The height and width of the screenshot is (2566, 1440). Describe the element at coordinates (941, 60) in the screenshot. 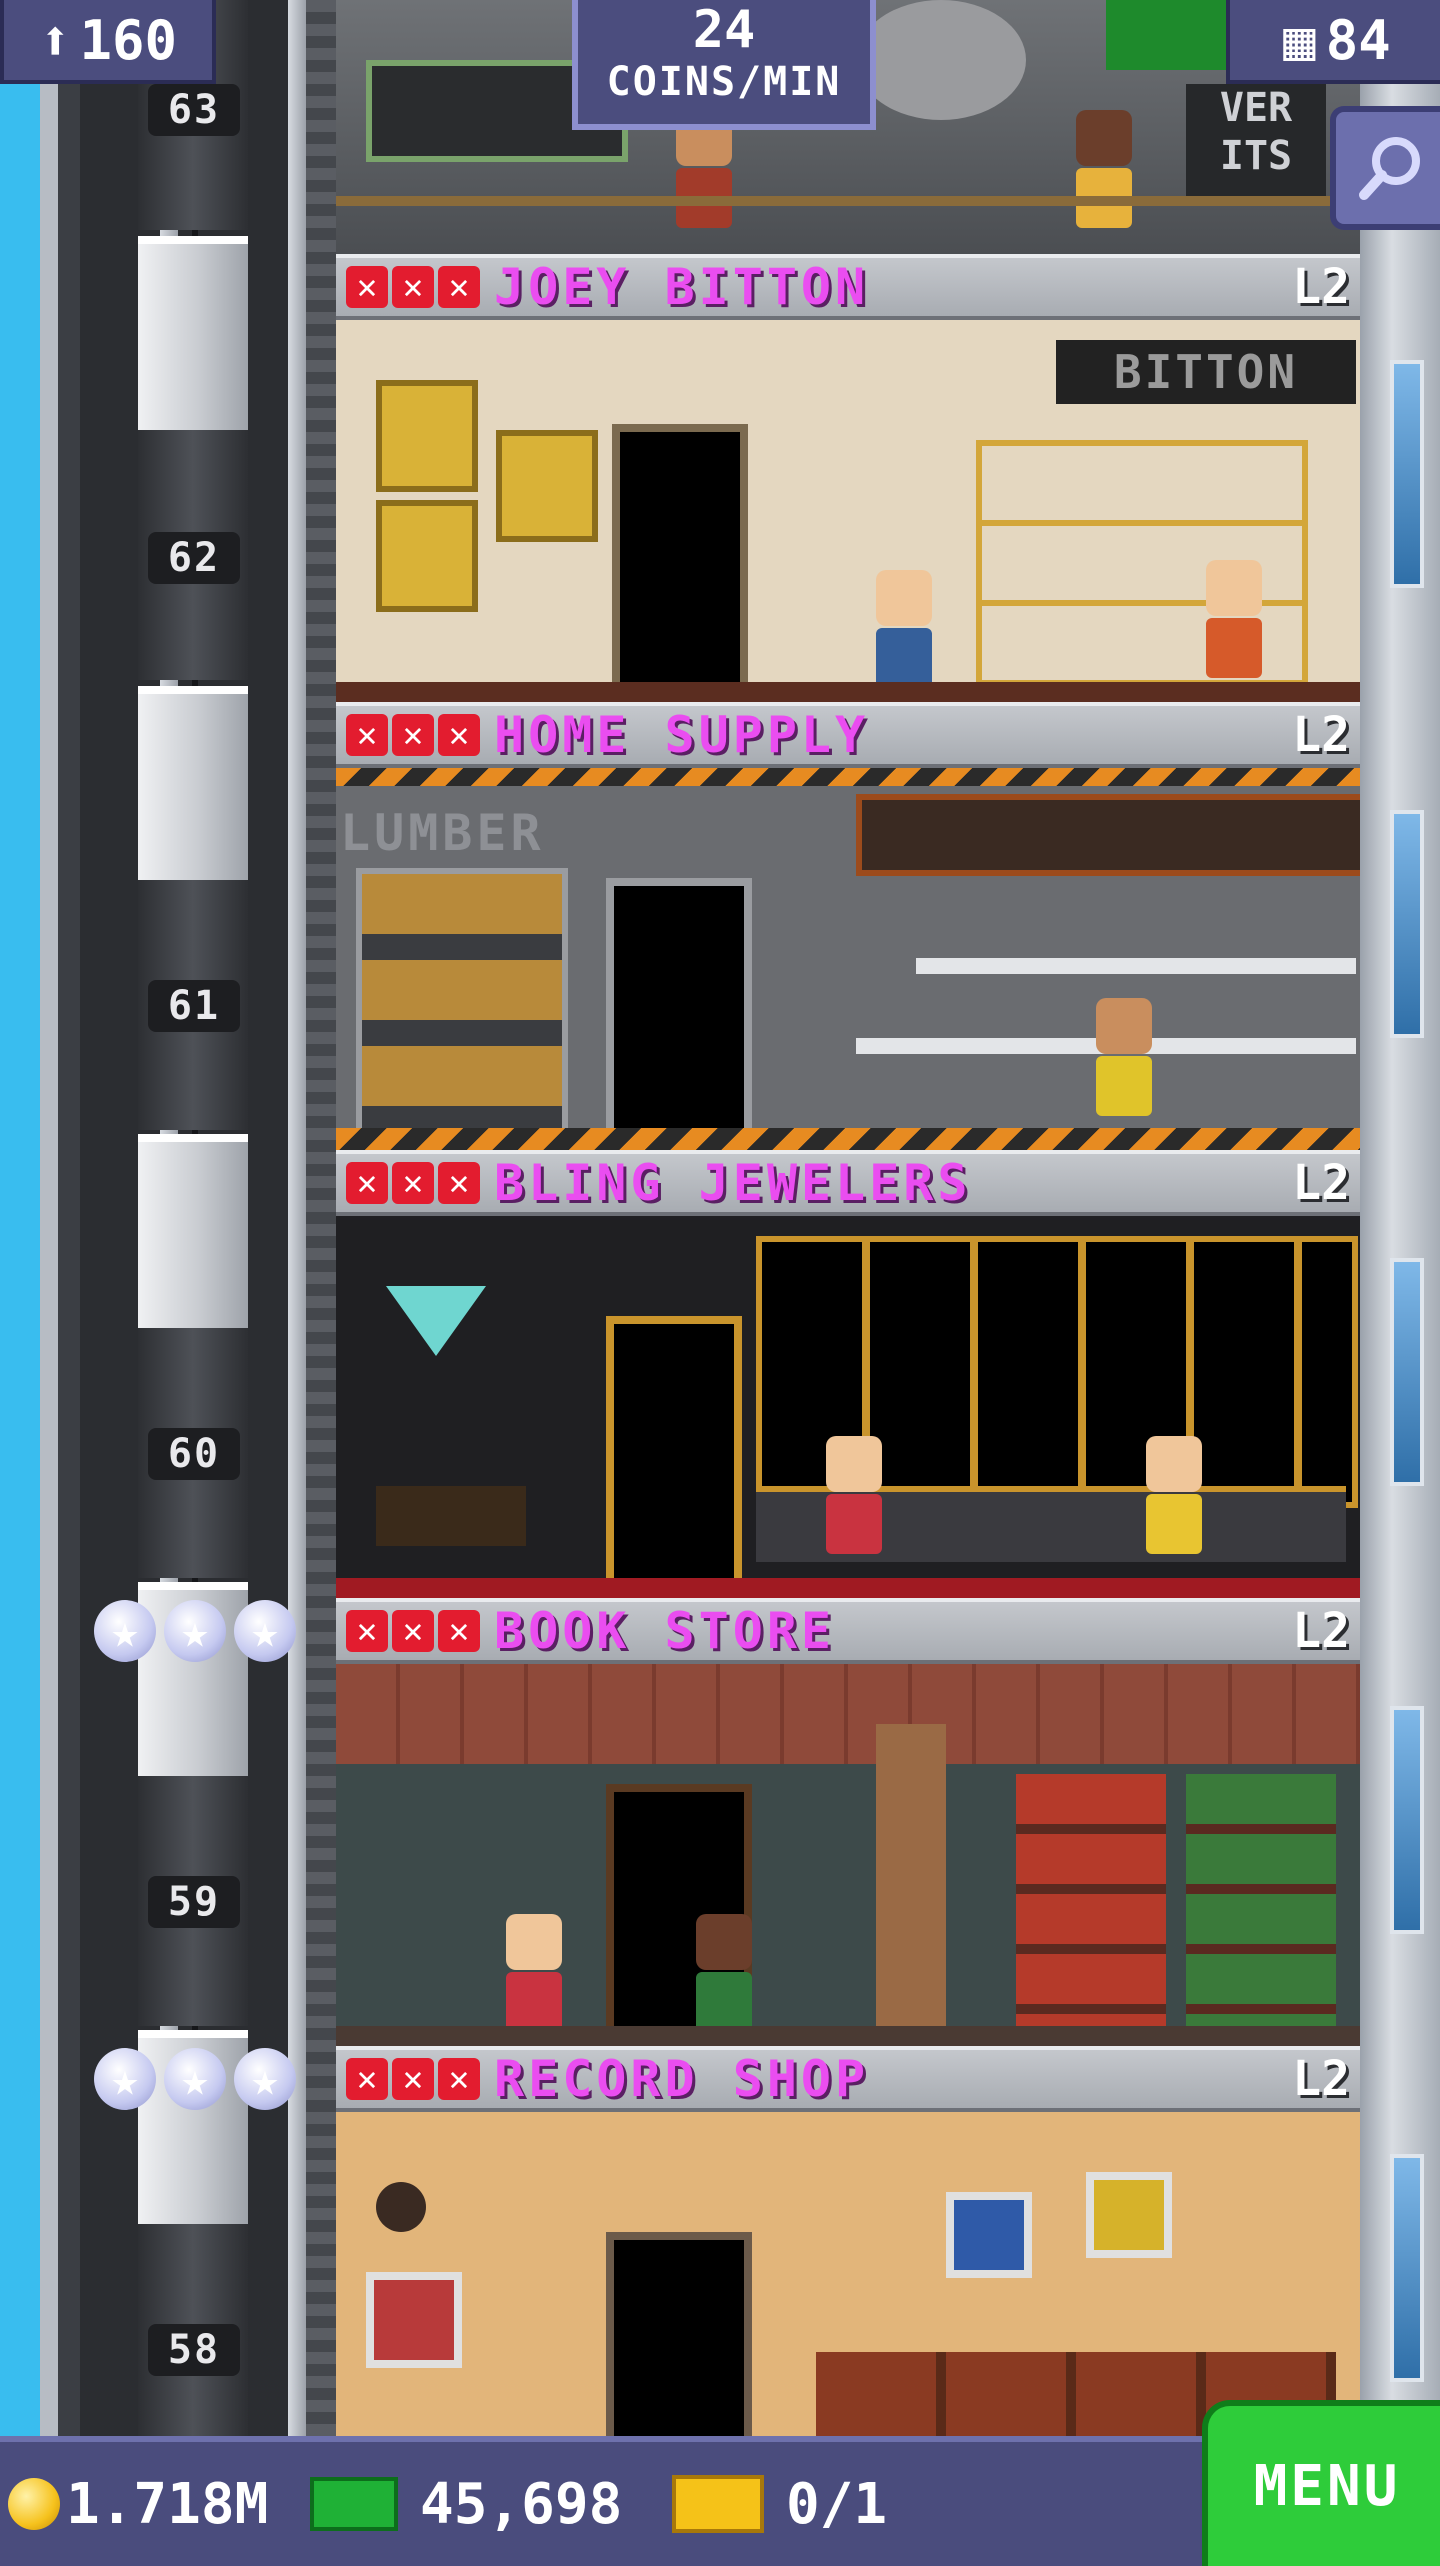

I see `decoration` at that location.